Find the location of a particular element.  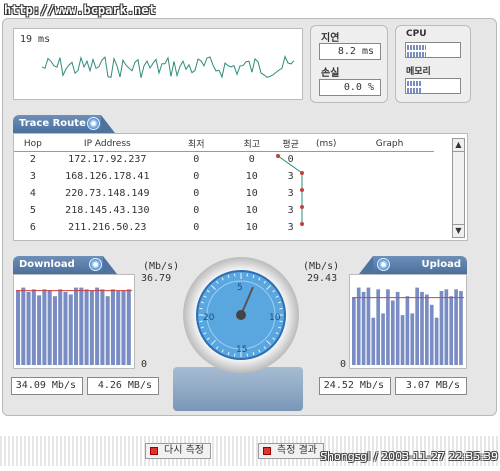

retest-icon is located at coordinates (154, 451).